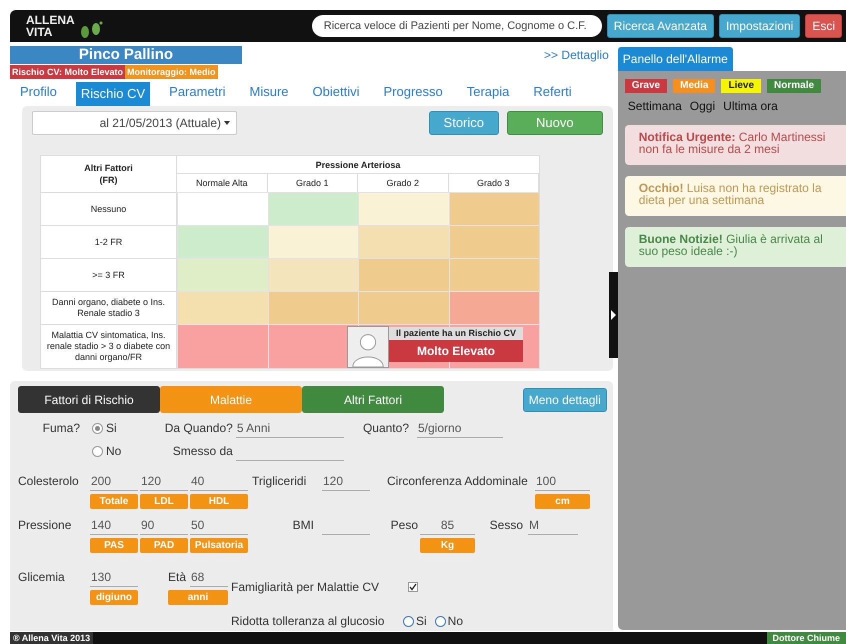  Describe the element at coordinates (447, 545) in the screenshot. I see `unit-label: Kg` at that location.